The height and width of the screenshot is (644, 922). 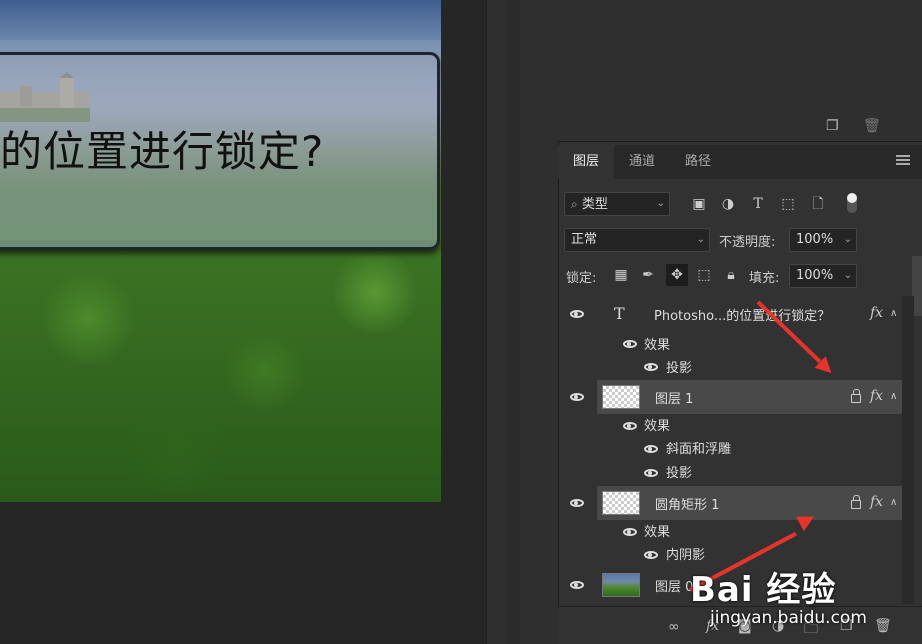 I want to click on fill-field: 100% ⌄, so click(x=823, y=276).